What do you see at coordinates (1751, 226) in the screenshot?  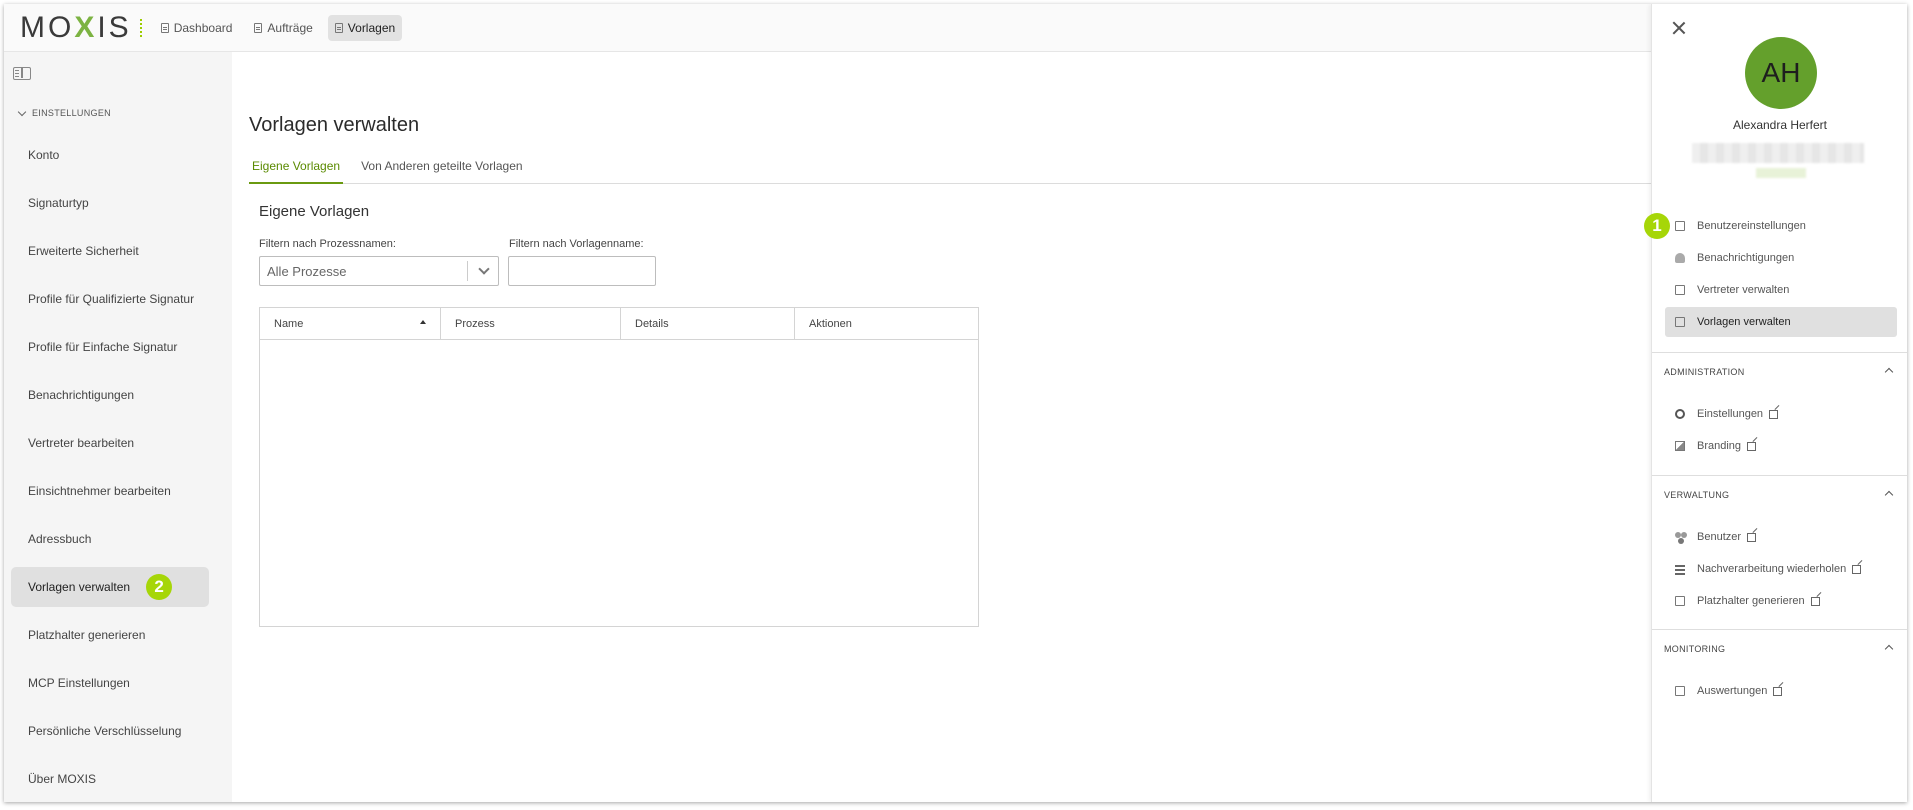 I see `panel-item-label: Benutzereinstellungen` at bounding box center [1751, 226].